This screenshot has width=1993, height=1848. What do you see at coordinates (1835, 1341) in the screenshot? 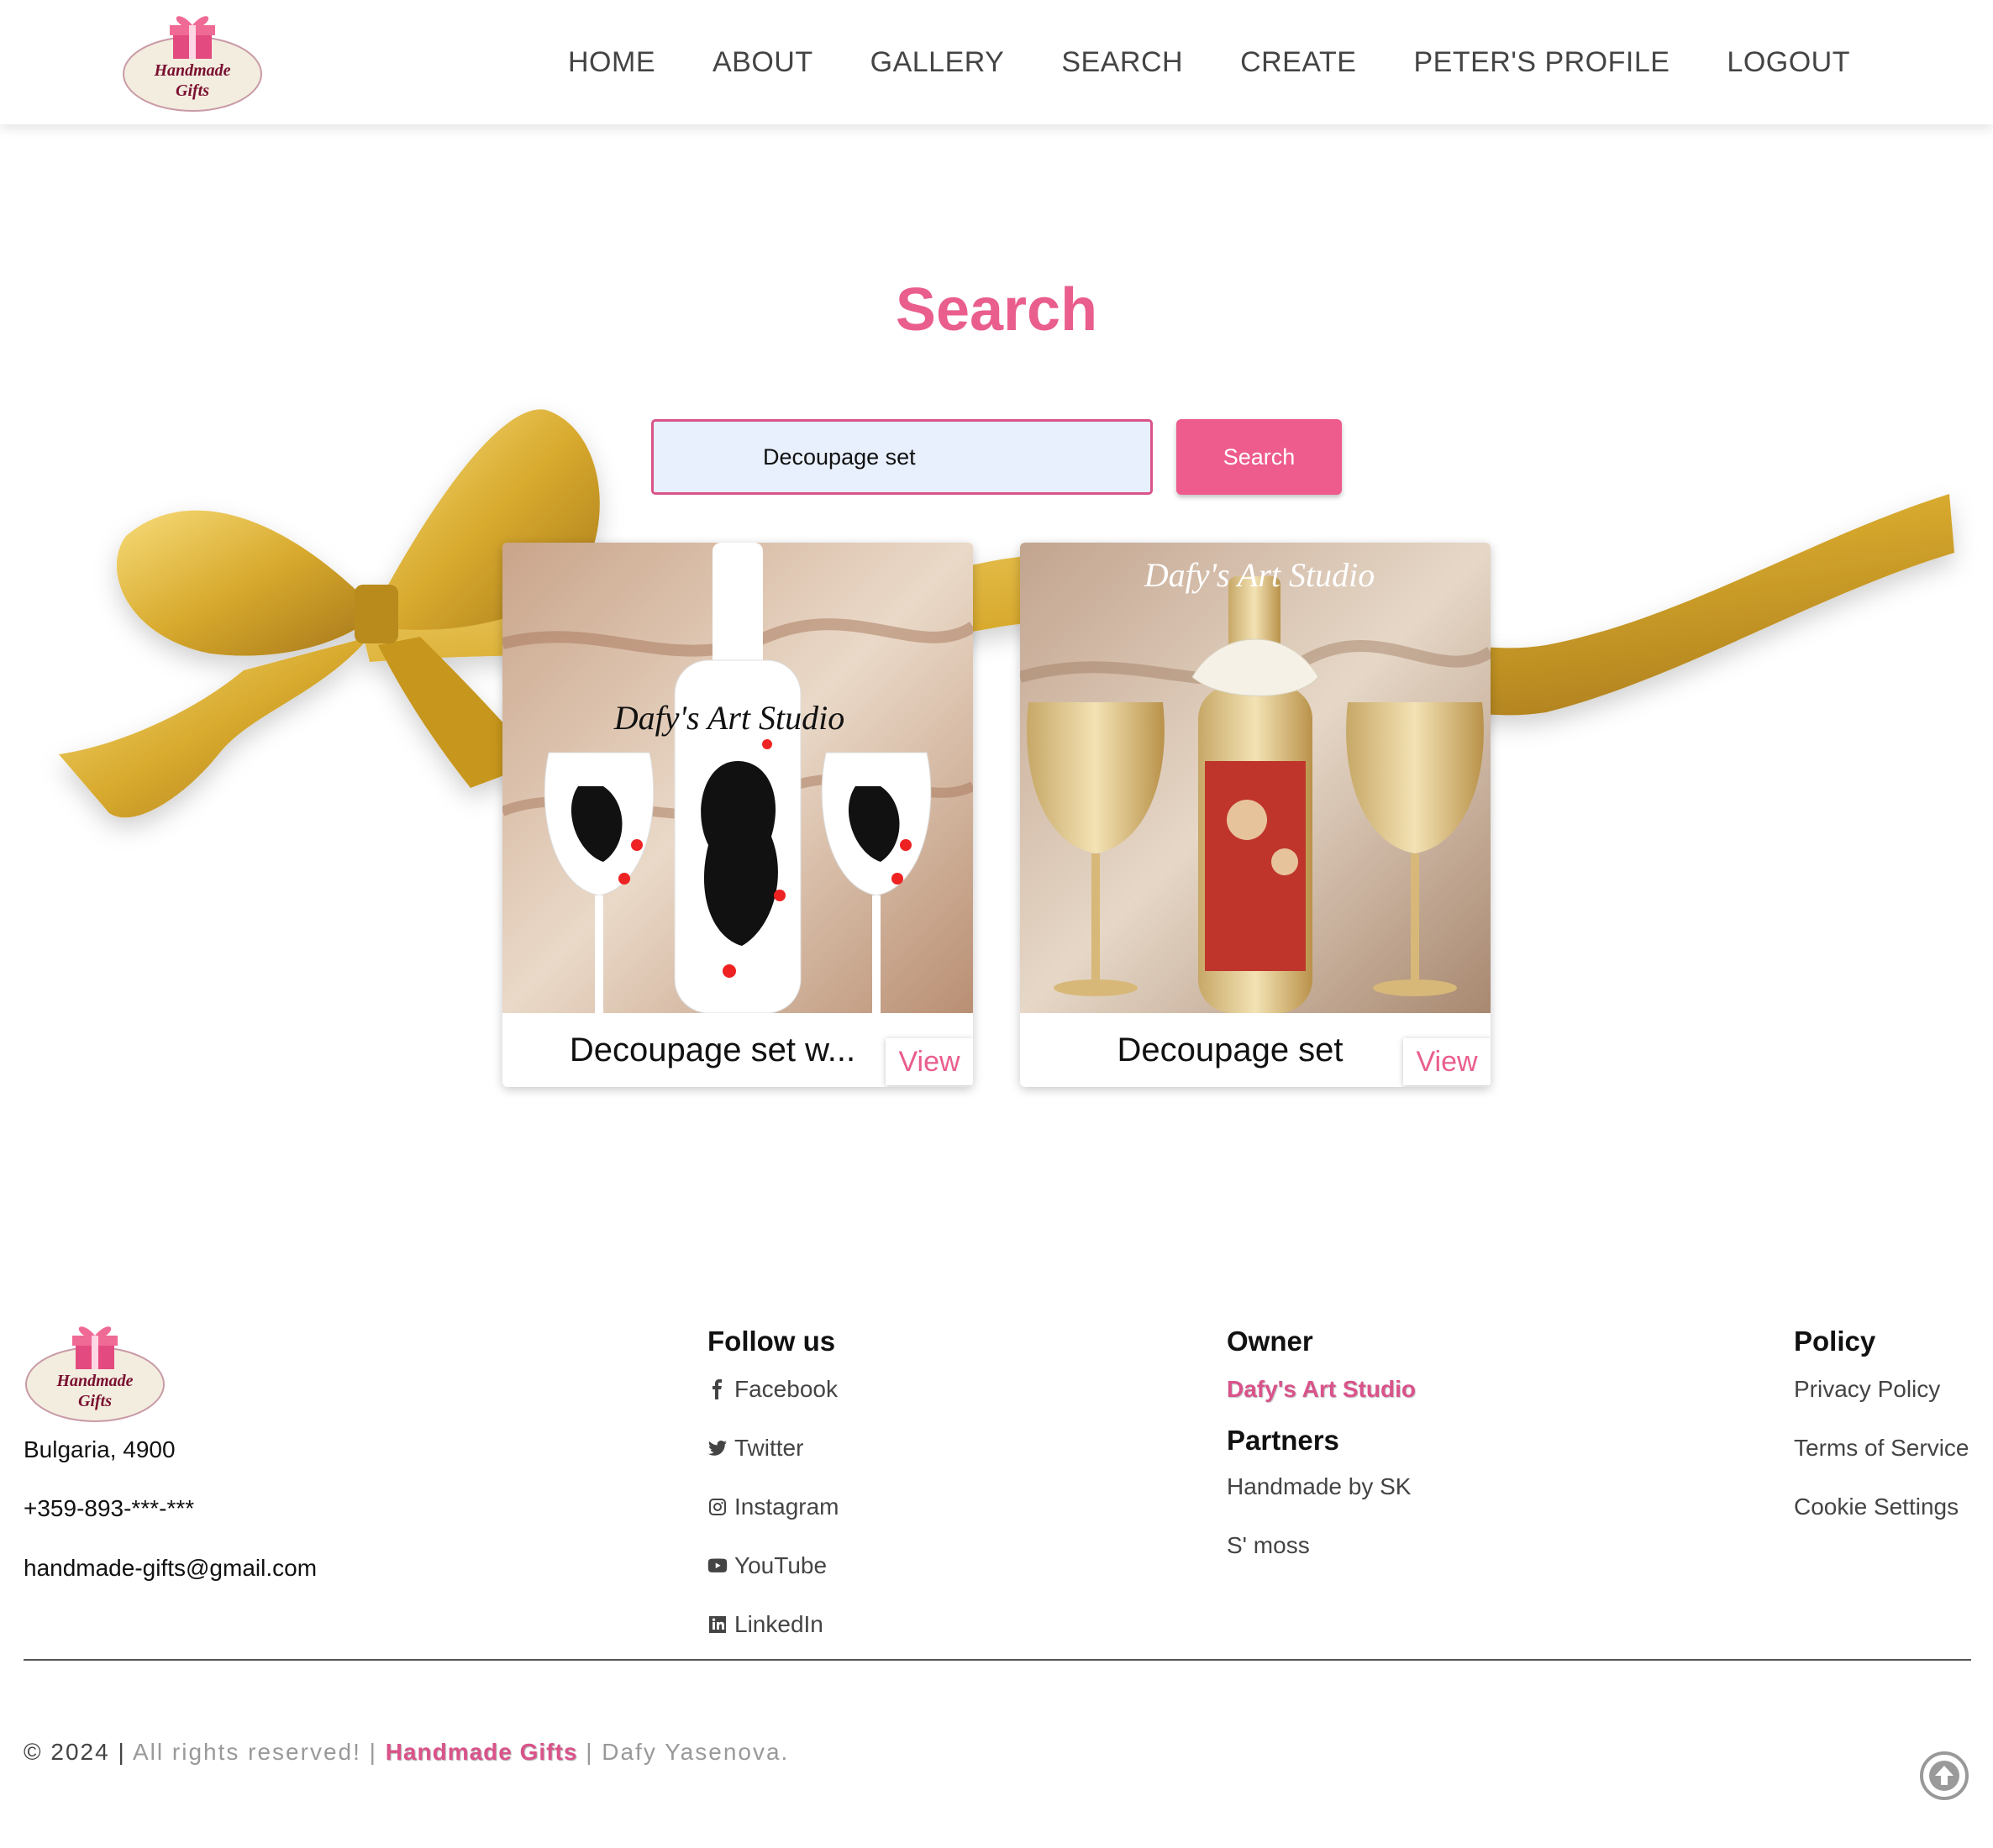
I see `policy-heading: Policy` at bounding box center [1835, 1341].